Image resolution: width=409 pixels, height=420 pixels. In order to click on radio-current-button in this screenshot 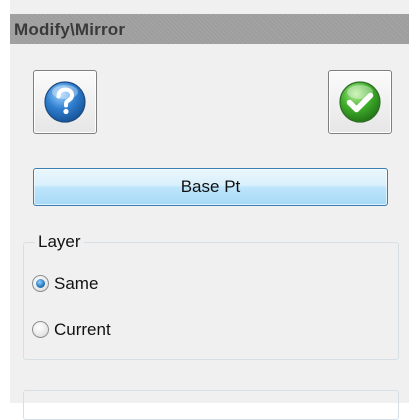, I will do `click(40, 329)`.